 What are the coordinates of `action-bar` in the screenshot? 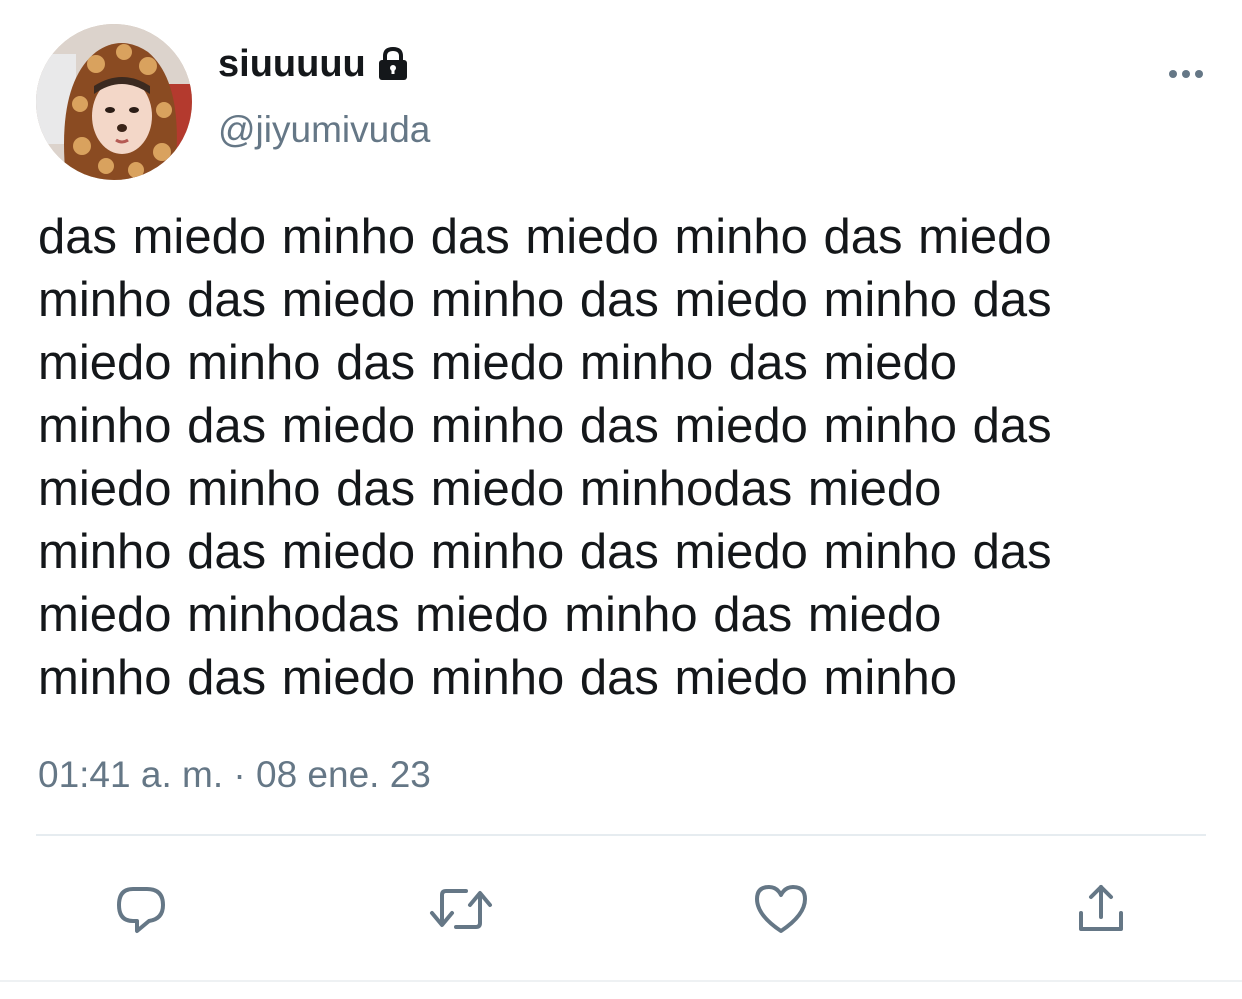 It's located at (621, 910).